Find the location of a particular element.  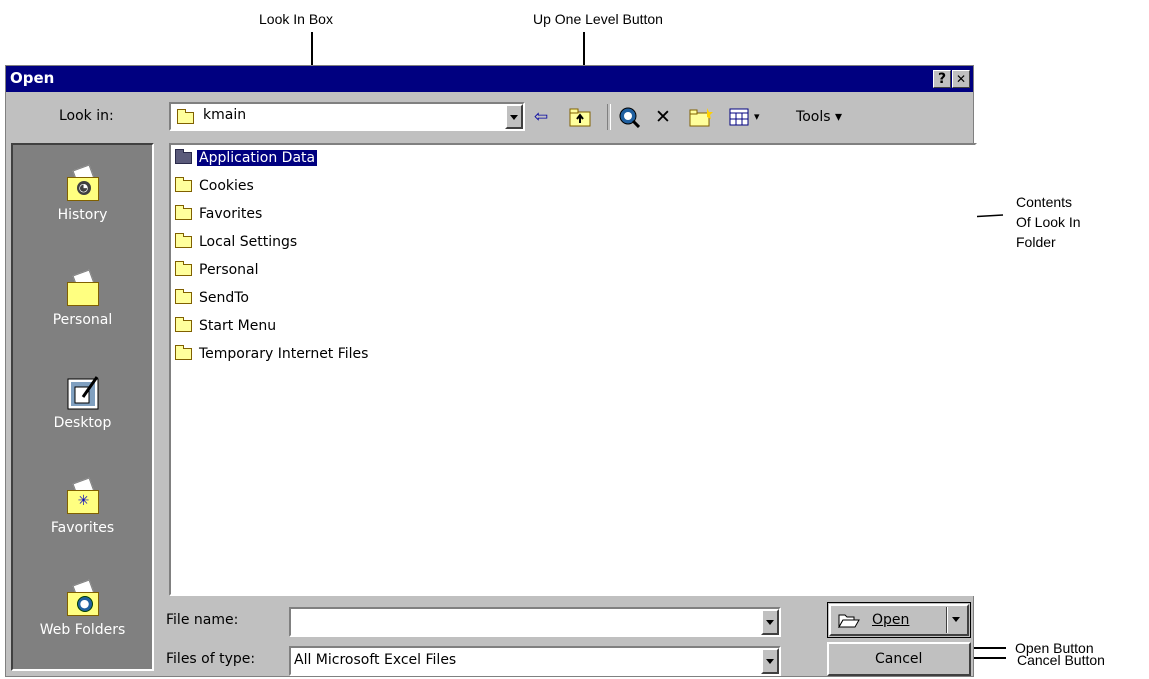

annotation-contents-line1: Contents is located at coordinates (1044, 202).